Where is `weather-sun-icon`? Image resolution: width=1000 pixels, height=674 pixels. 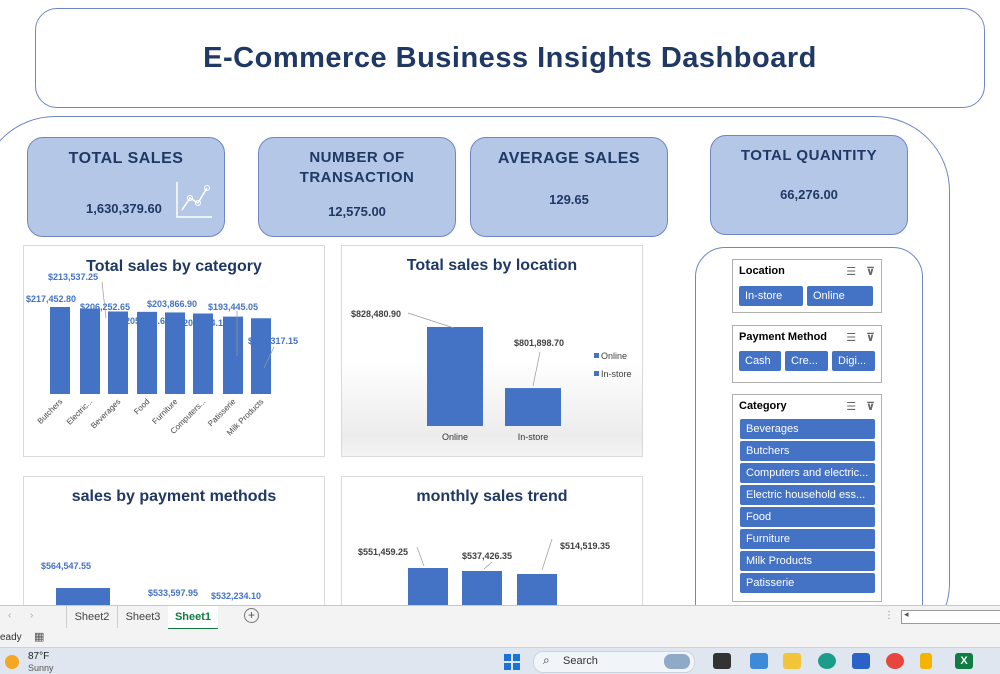 weather-sun-icon is located at coordinates (12, 662).